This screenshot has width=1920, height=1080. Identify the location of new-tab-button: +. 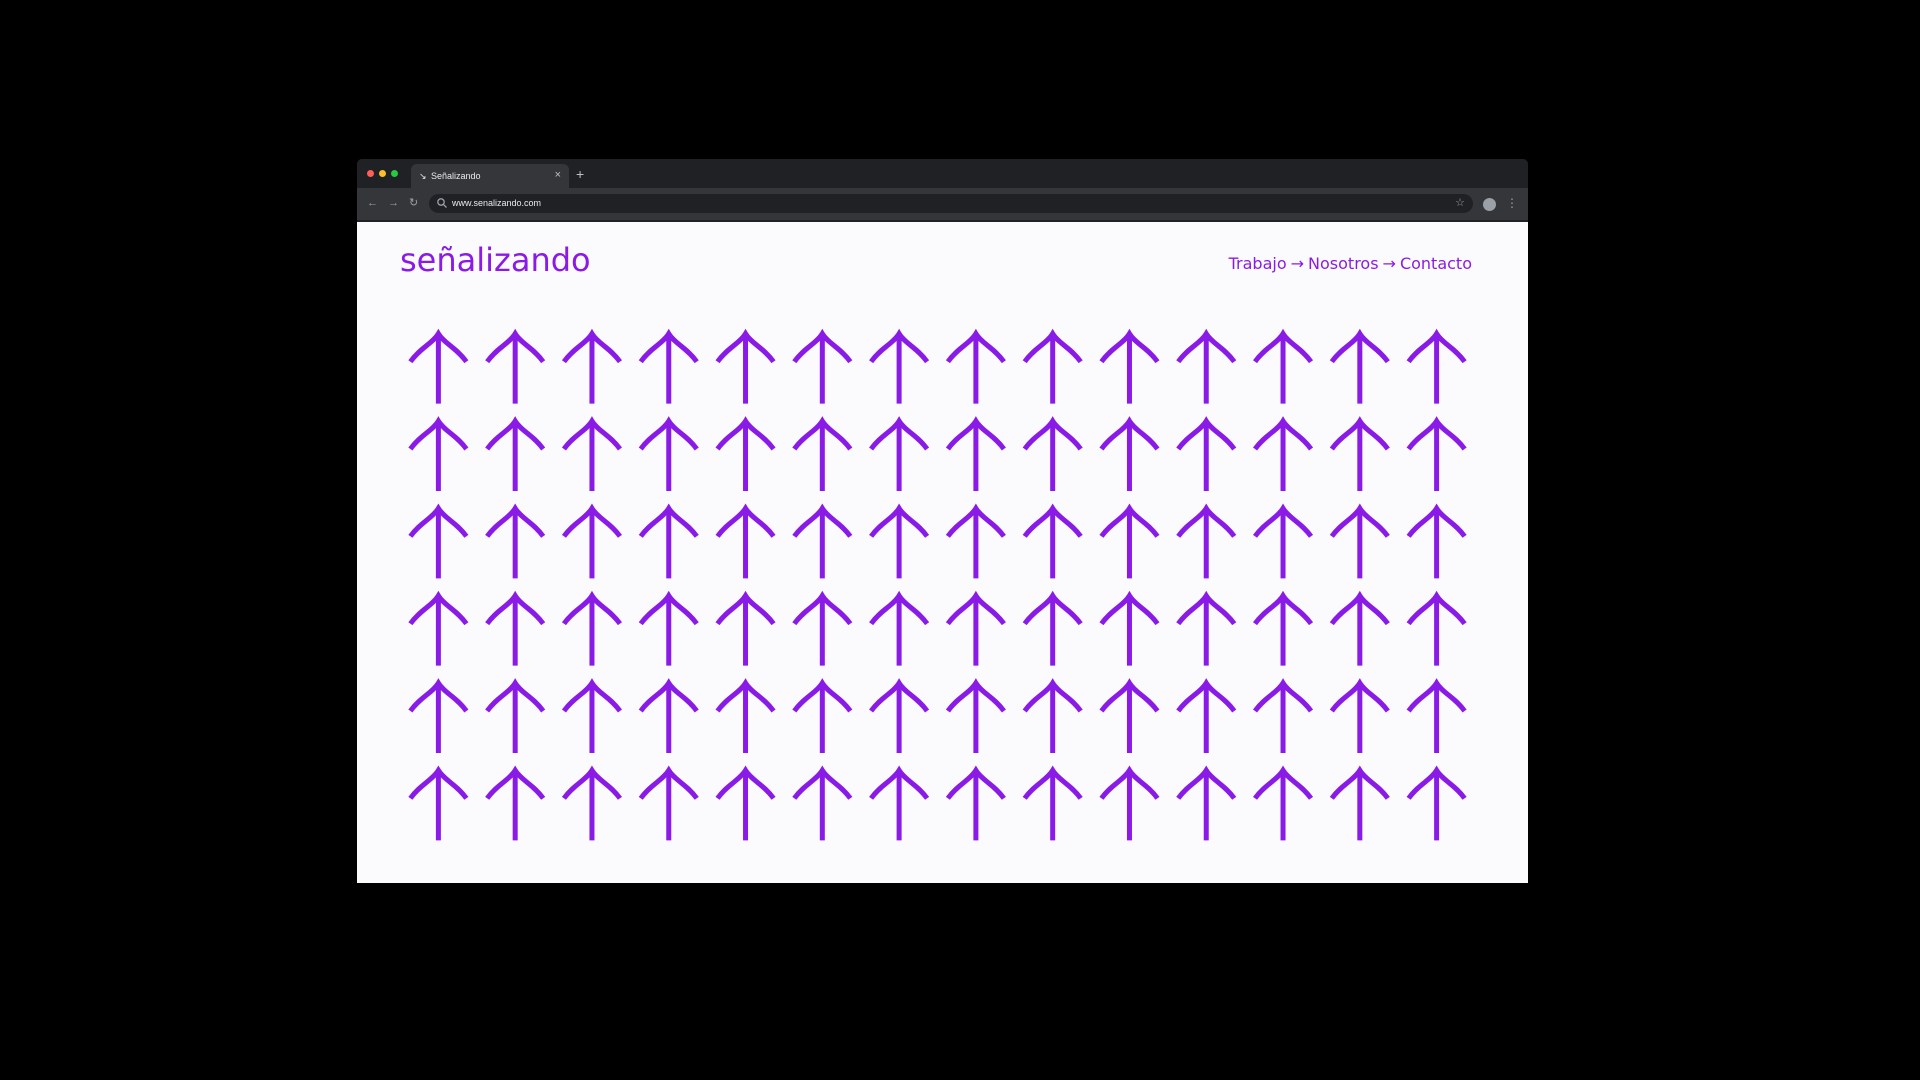
(580, 174).